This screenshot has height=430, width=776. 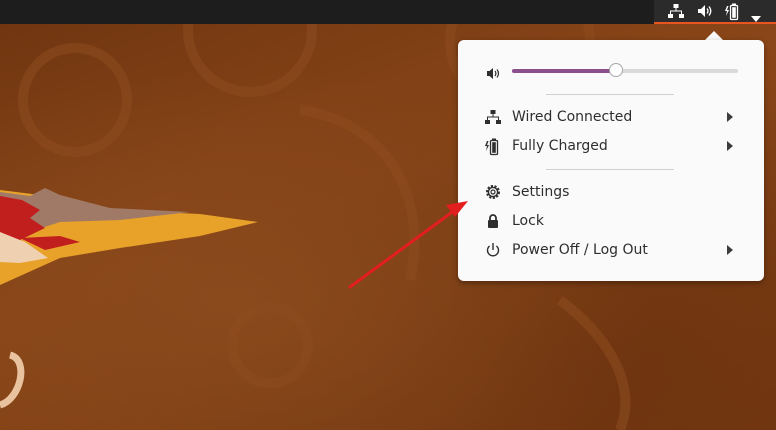 I want to click on annotation-arrow, so click(x=408, y=245).